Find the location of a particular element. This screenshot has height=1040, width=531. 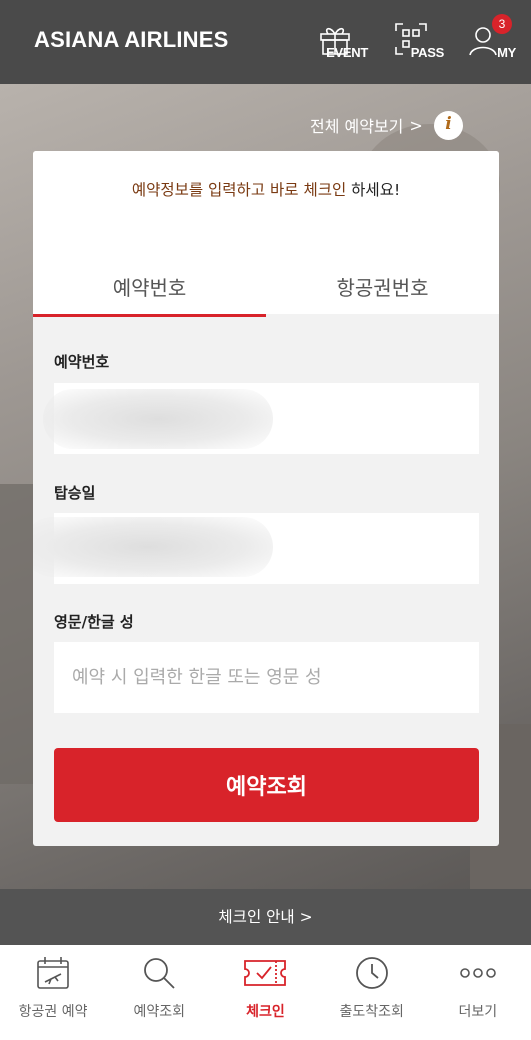

tab-flight-booking: 항공권 예약 is located at coordinates (53, 992).